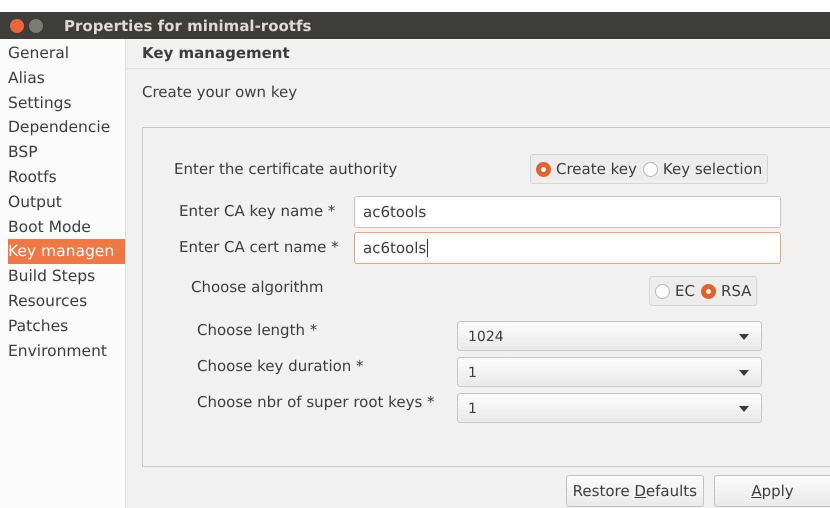  What do you see at coordinates (36, 25) in the screenshot?
I see `minimize-icon` at bounding box center [36, 25].